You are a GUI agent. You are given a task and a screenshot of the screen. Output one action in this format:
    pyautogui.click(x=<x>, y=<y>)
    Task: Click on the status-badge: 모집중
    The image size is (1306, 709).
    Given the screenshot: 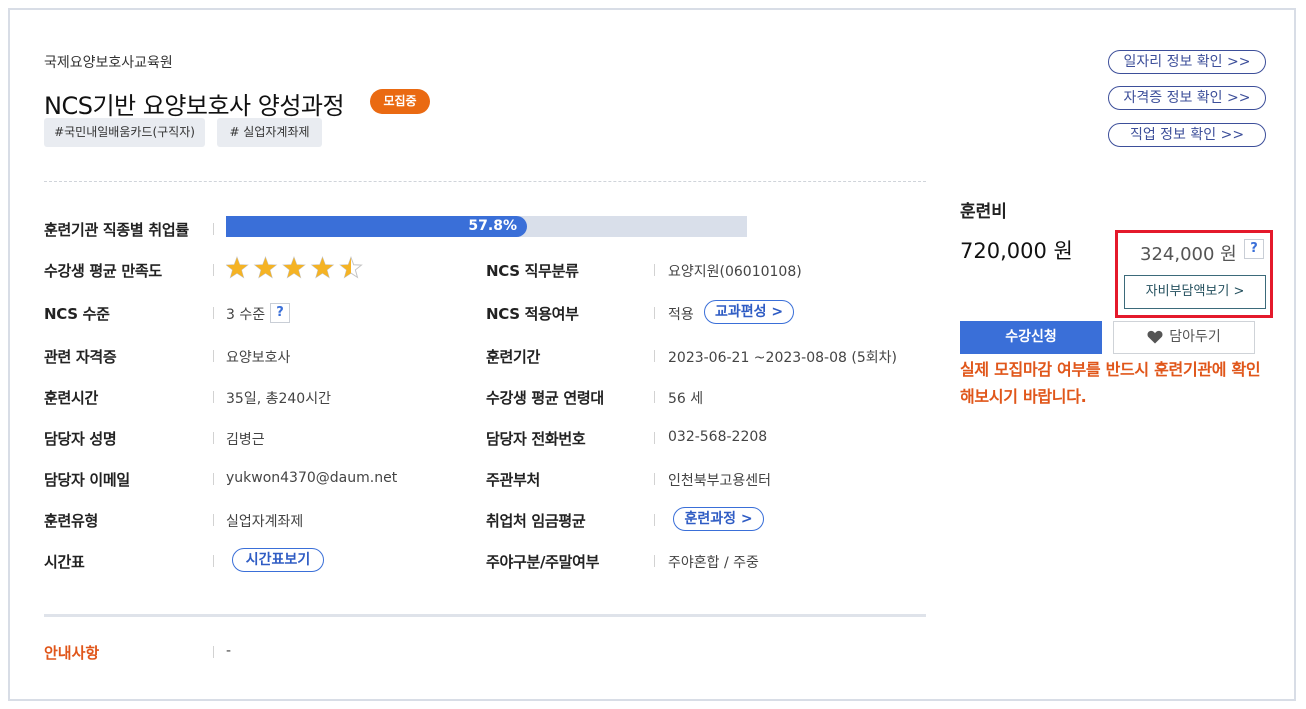 What is the action you would take?
    pyautogui.click(x=400, y=101)
    